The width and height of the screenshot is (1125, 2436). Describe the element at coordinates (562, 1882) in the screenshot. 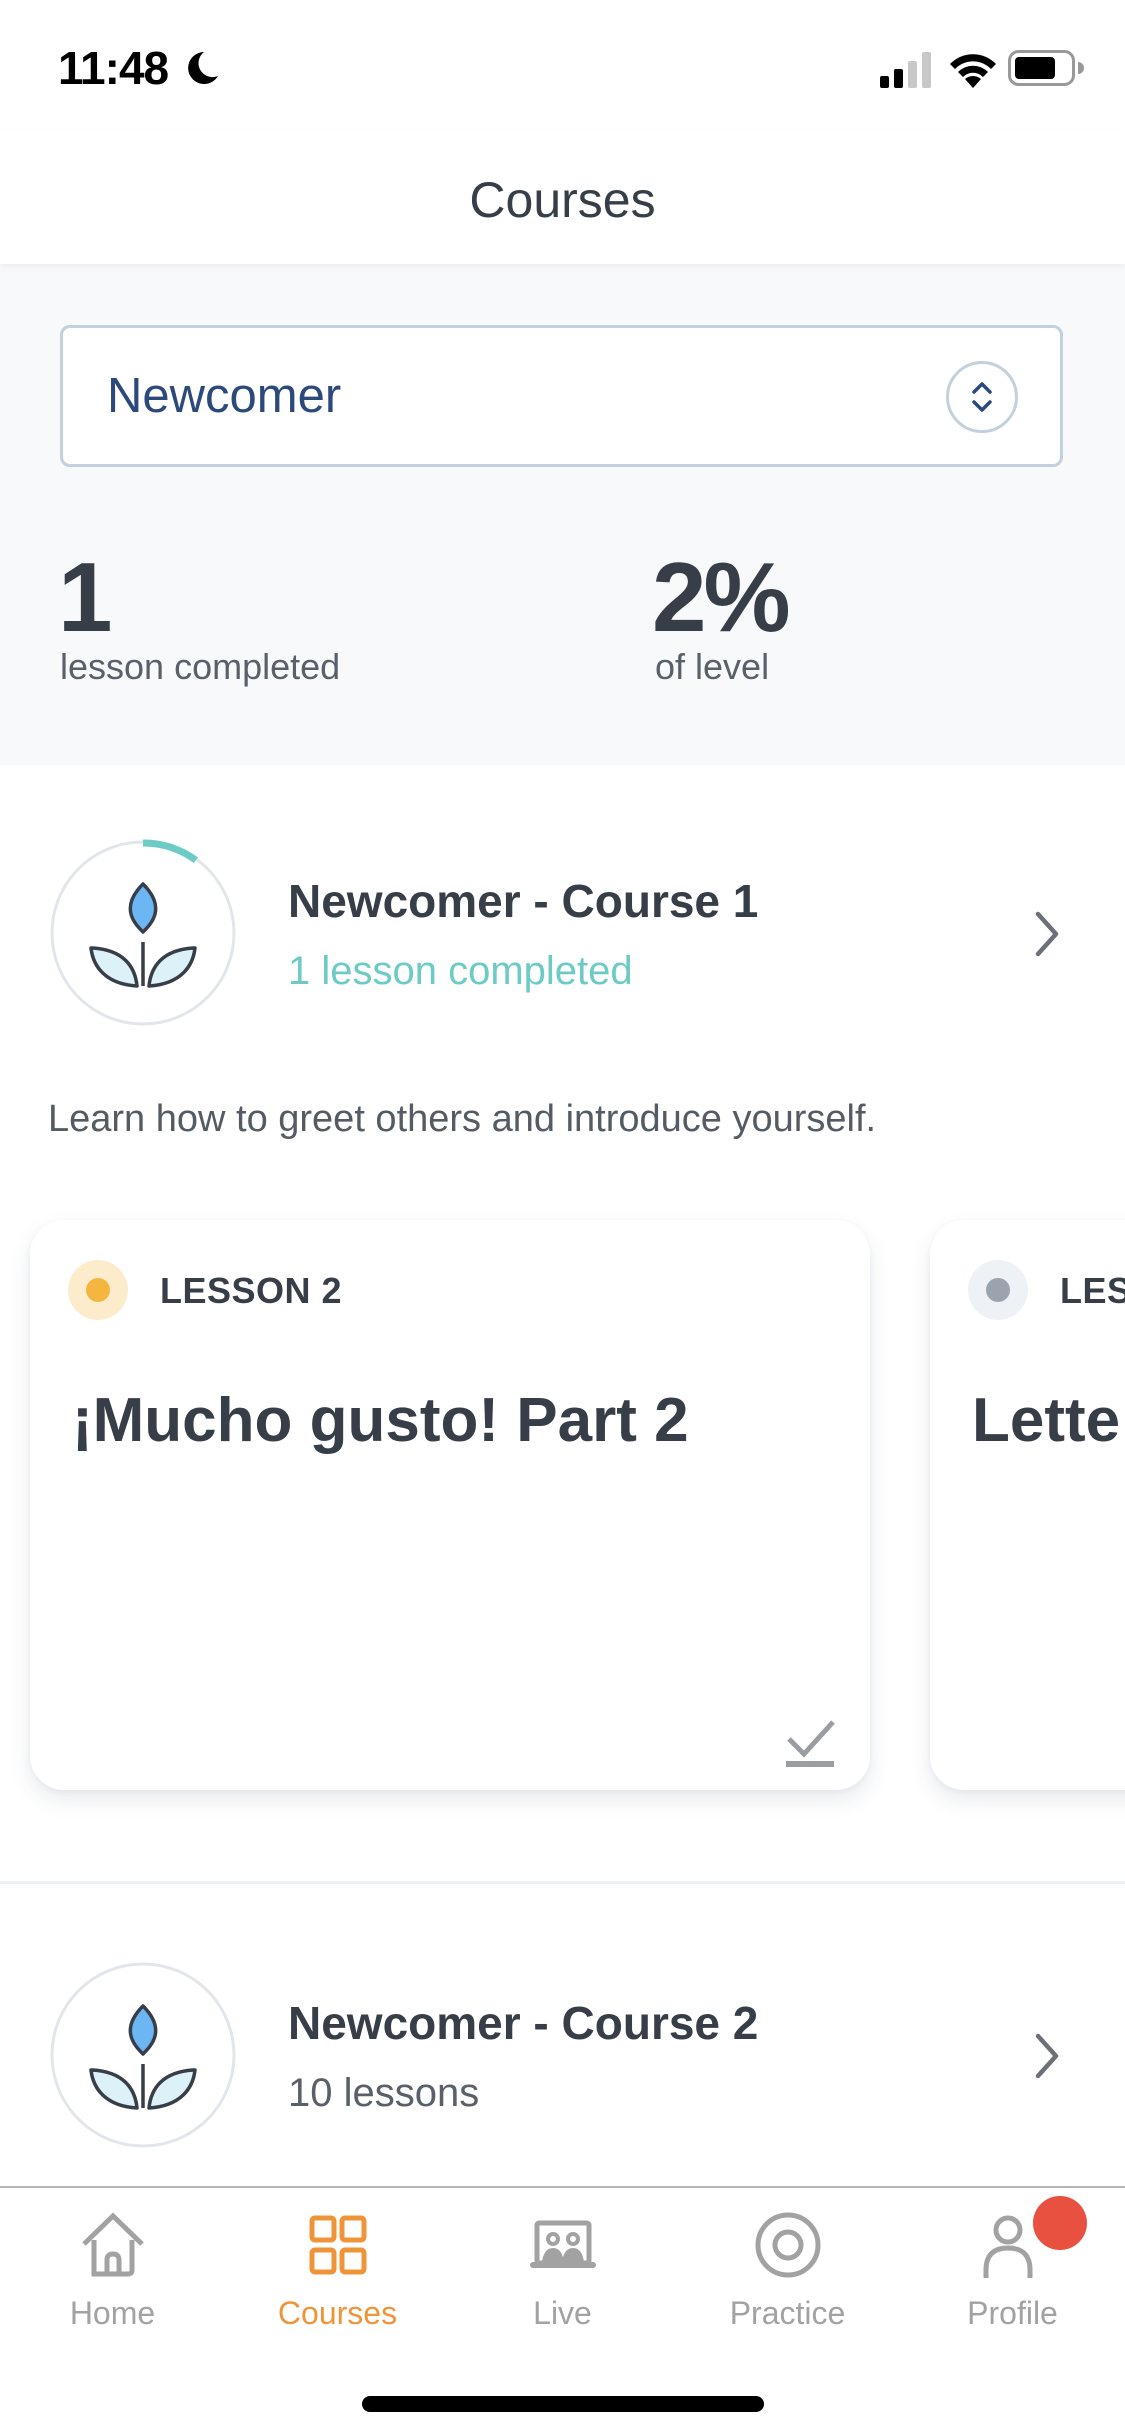

I see `section-divider` at that location.